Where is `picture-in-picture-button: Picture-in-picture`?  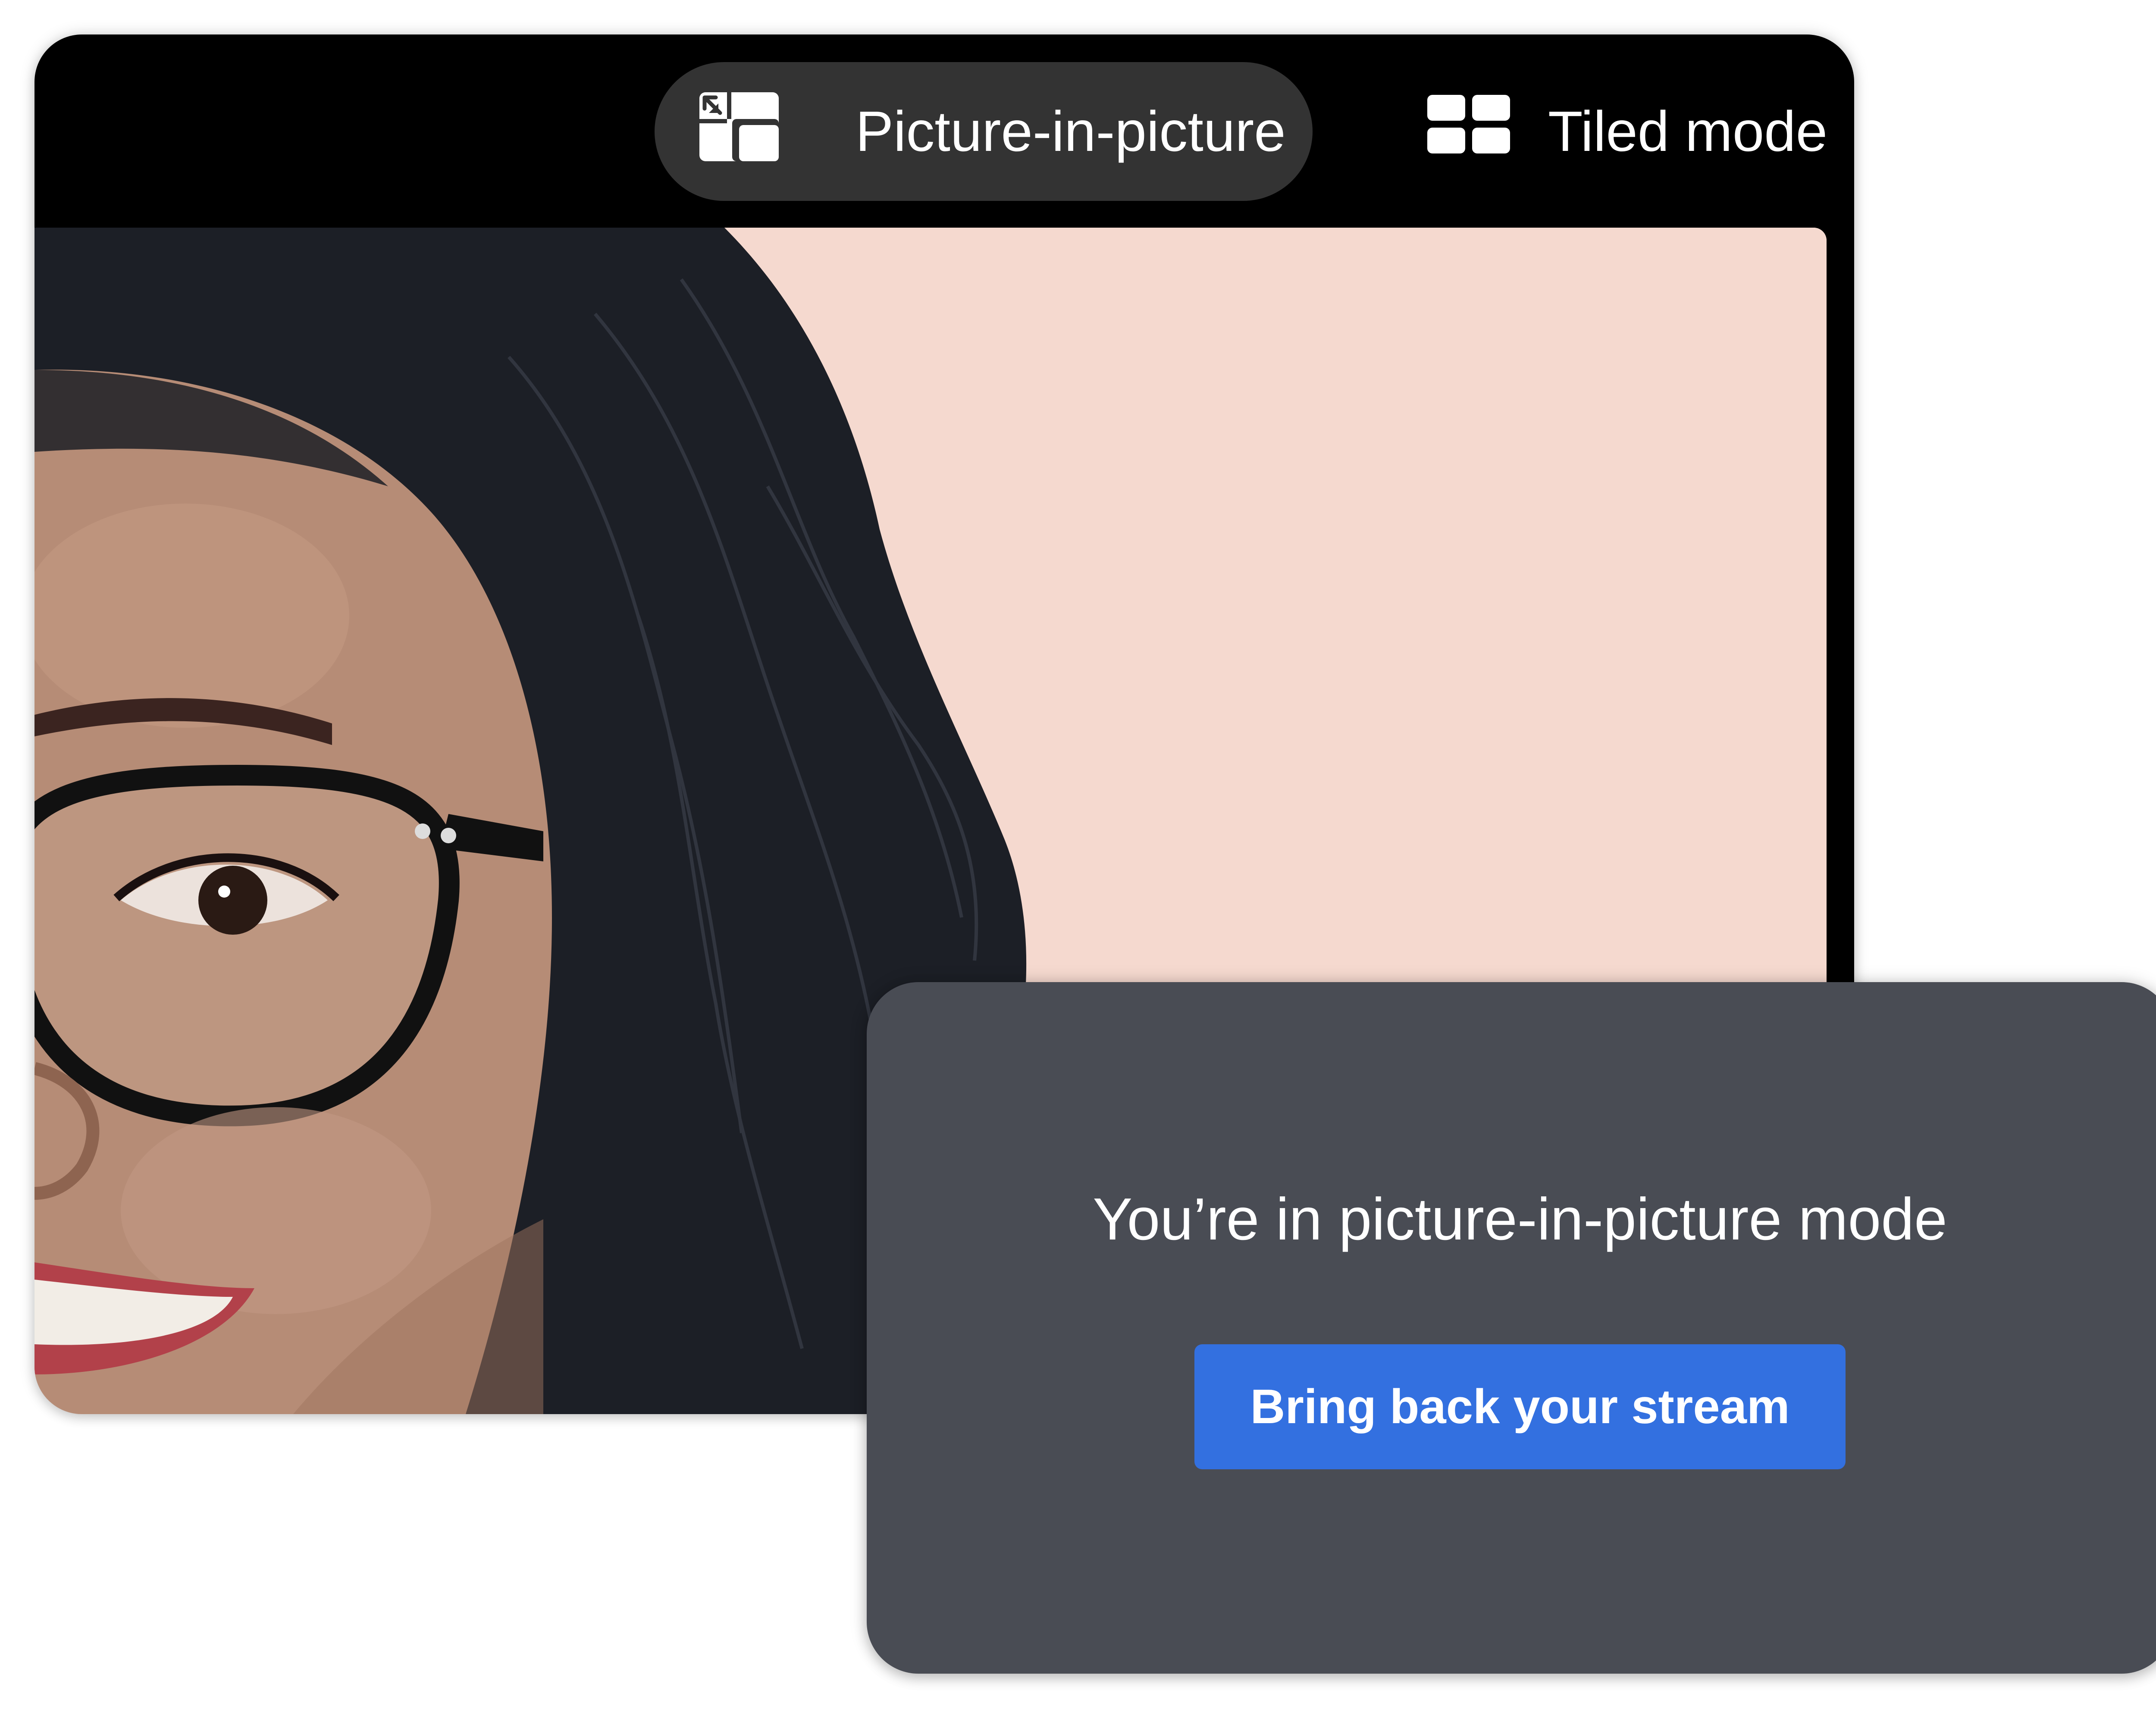 picture-in-picture-button: Picture-in-picture is located at coordinates (984, 131).